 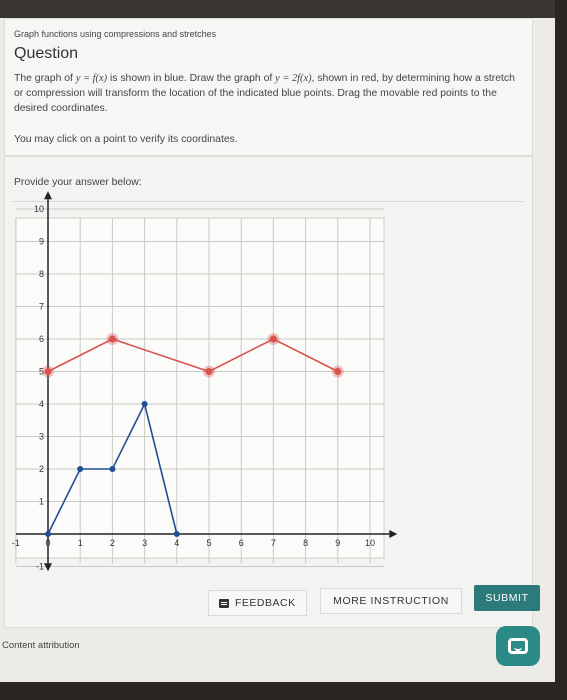 What do you see at coordinates (393, 534) in the screenshot?
I see `x-axis-arrow` at bounding box center [393, 534].